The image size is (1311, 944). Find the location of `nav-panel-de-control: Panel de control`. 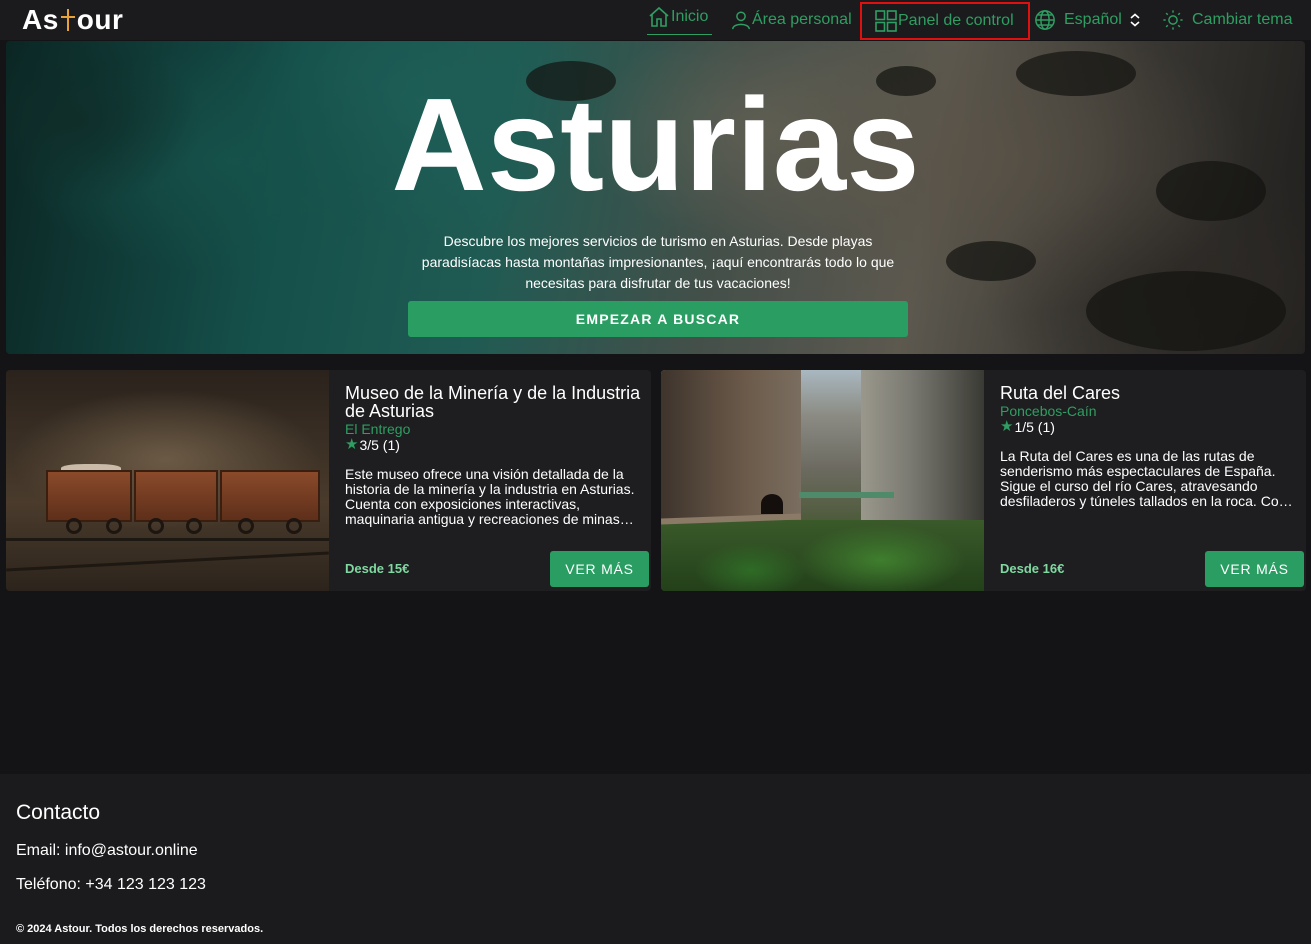

nav-panel-de-control: Panel de control is located at coordinates (945, 21).